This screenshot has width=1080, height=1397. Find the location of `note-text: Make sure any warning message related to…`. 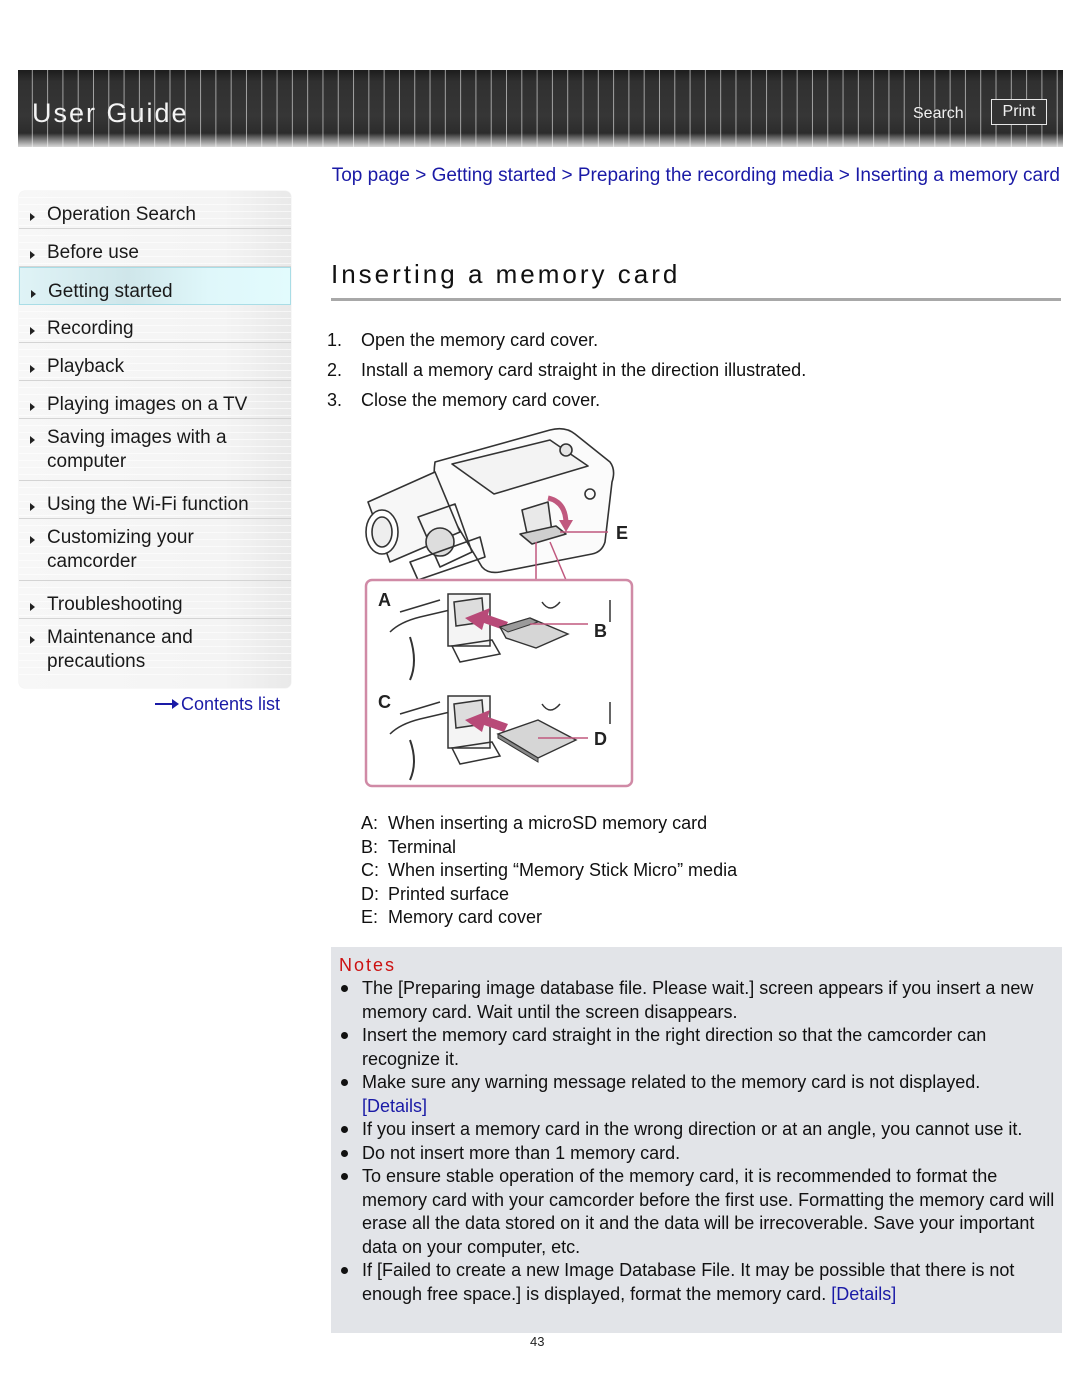

note-text: Make sure any warning message related to… is located at coordinates (671, 1082).